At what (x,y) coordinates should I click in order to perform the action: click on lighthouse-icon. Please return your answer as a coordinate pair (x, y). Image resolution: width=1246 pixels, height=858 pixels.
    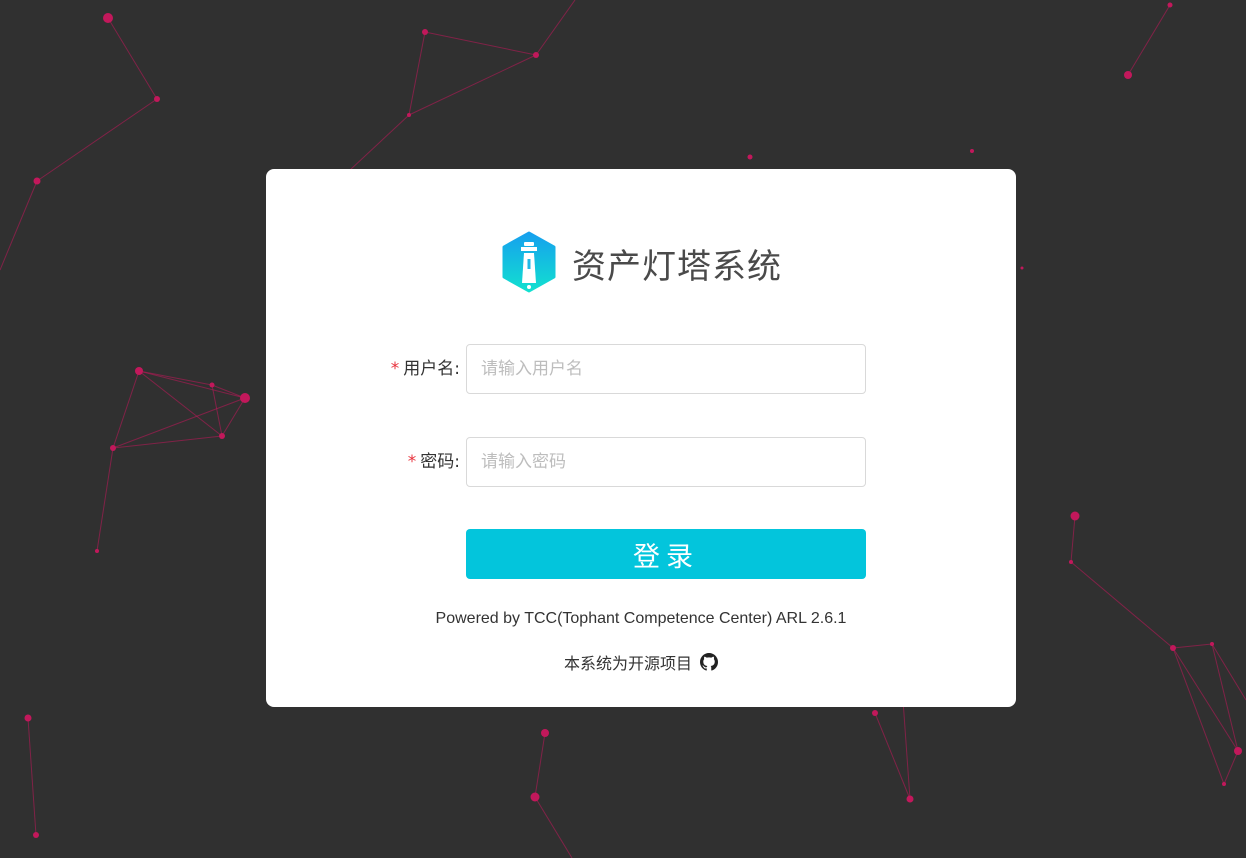
    Looking at the image, I should click on (529, 262).